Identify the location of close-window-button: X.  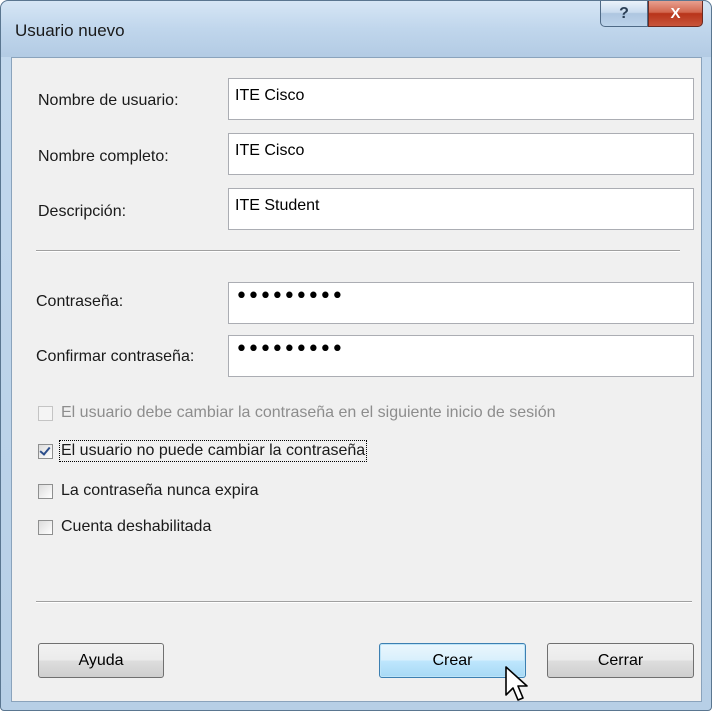
(675, 14).